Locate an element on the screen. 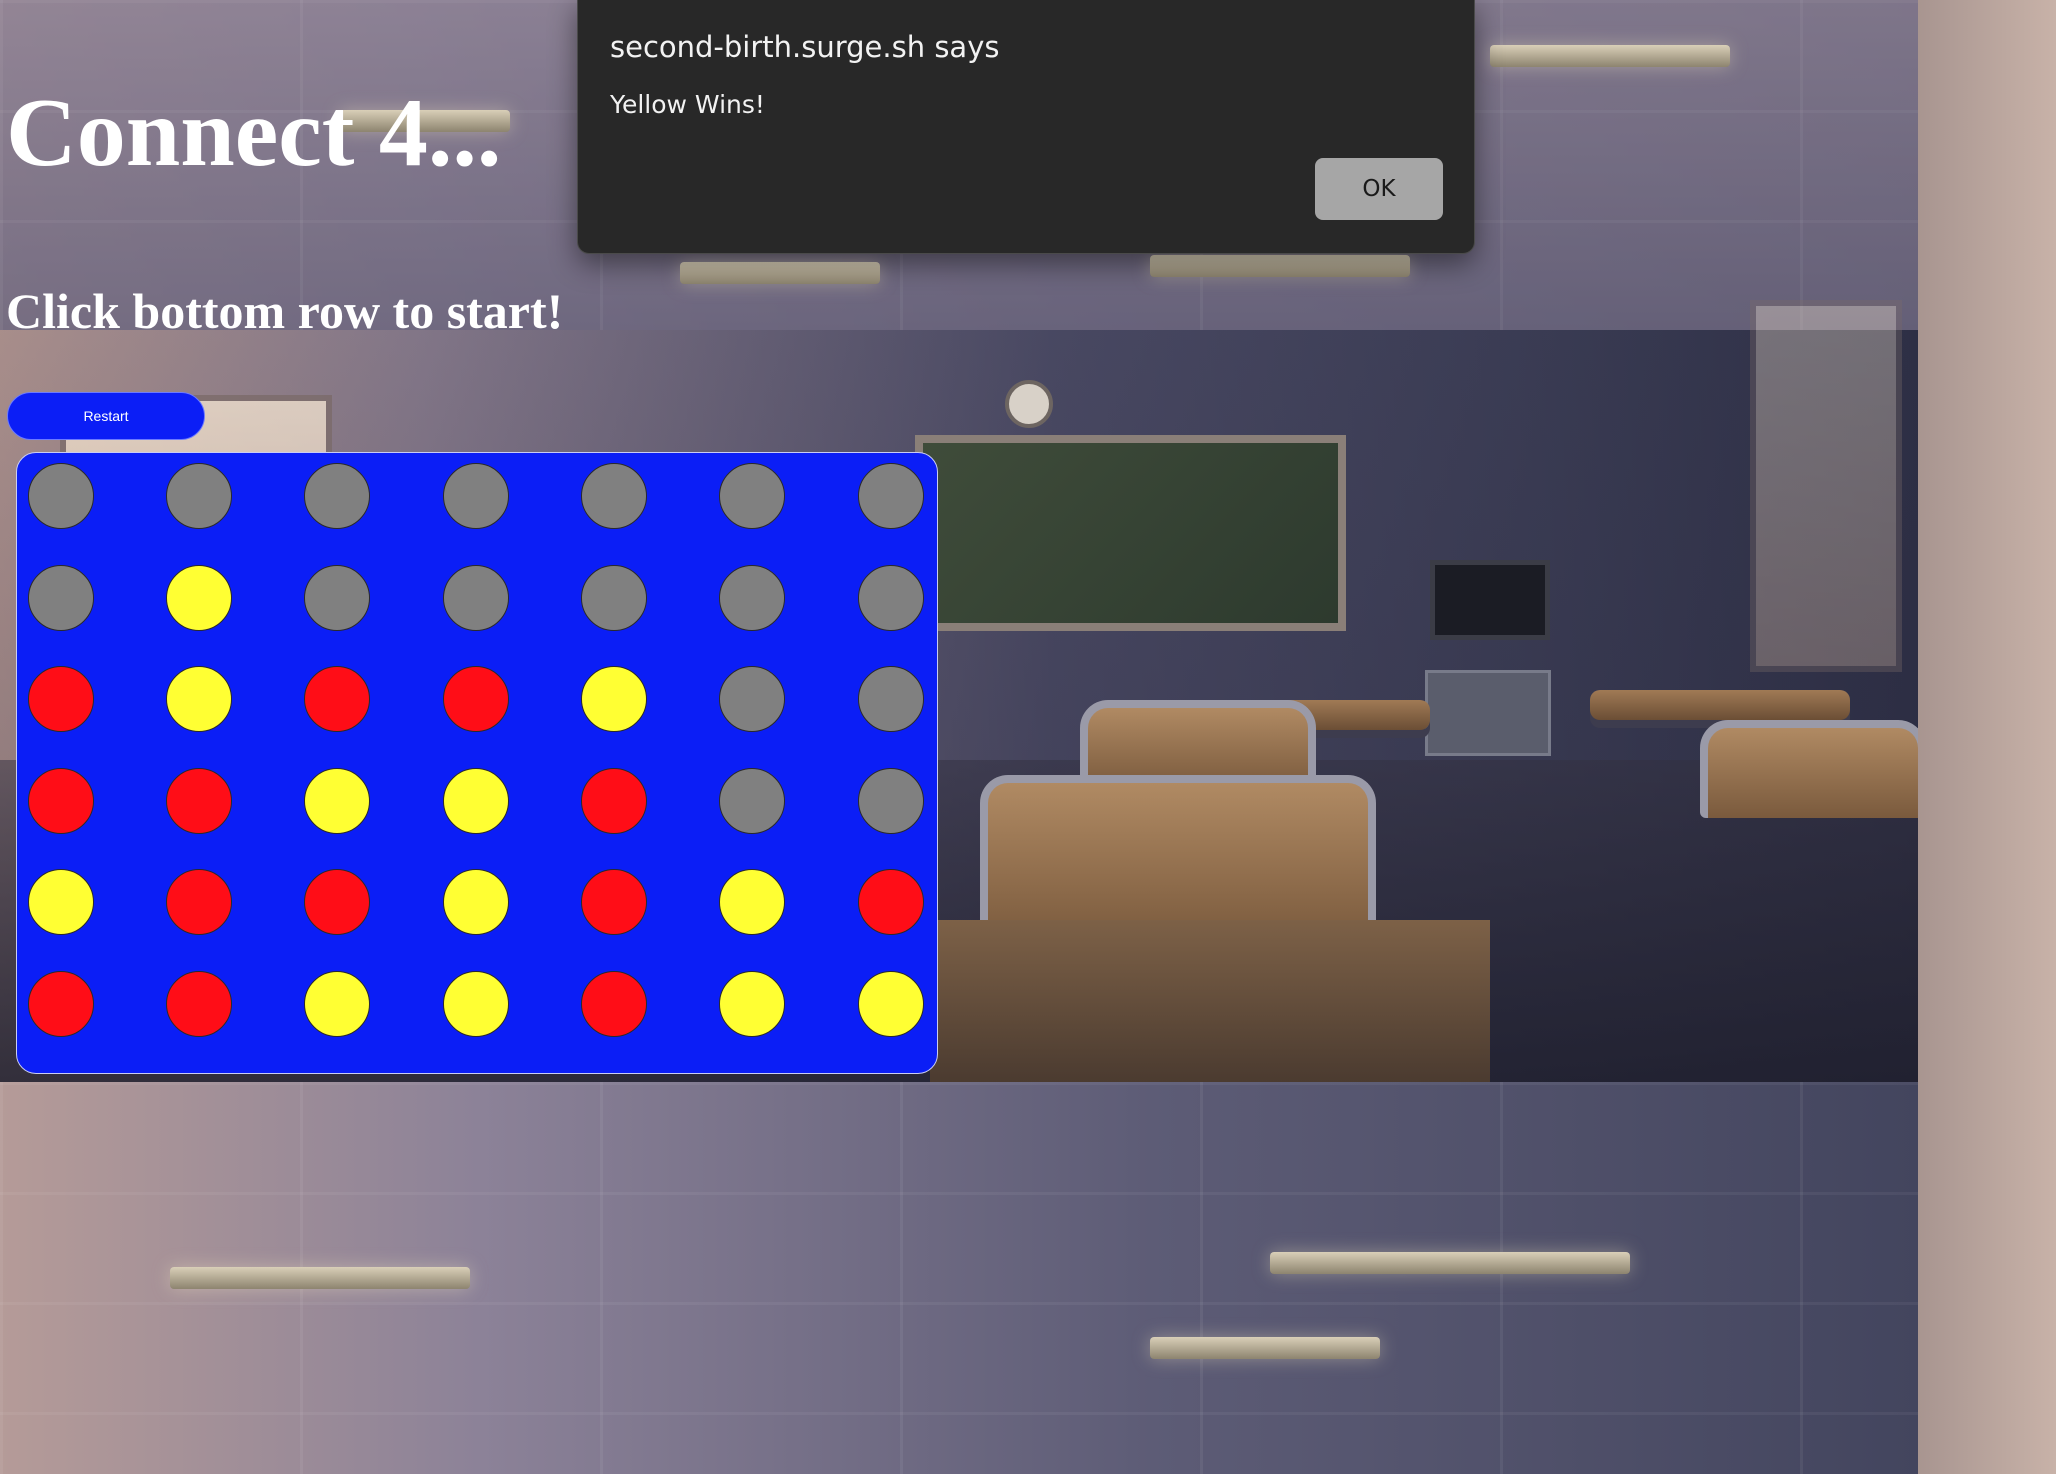  board-cell-r4-c5-red is located at coordinates (614, 801).